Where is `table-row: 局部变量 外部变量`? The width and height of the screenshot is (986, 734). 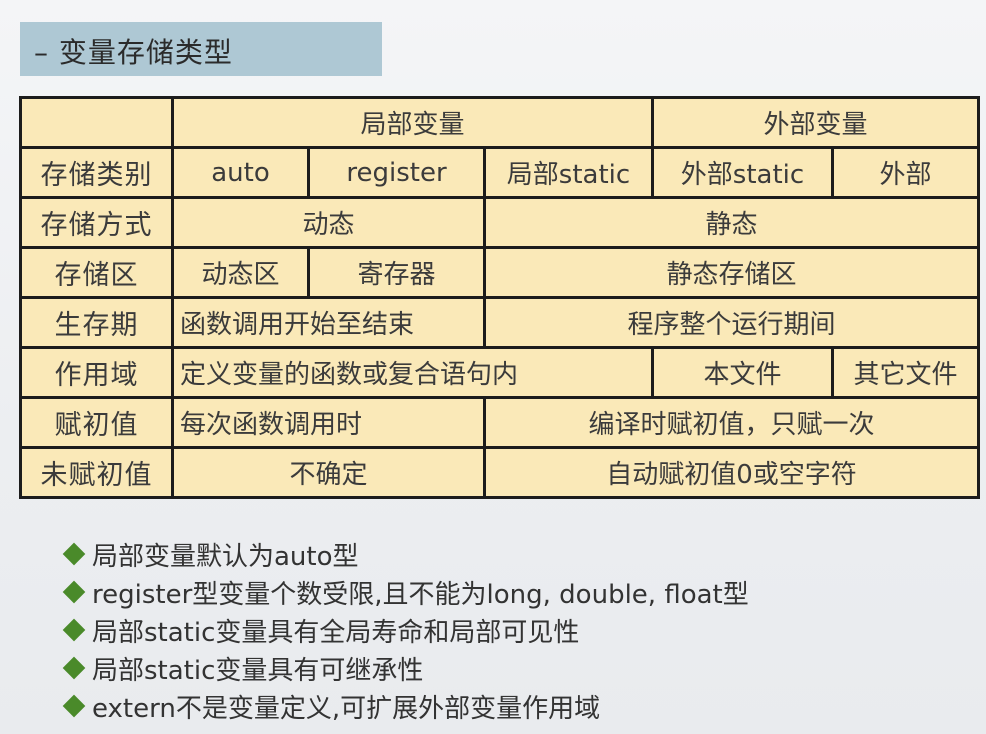
table-row: 局部变量 外部变量 is located at coordinates (499, 122).